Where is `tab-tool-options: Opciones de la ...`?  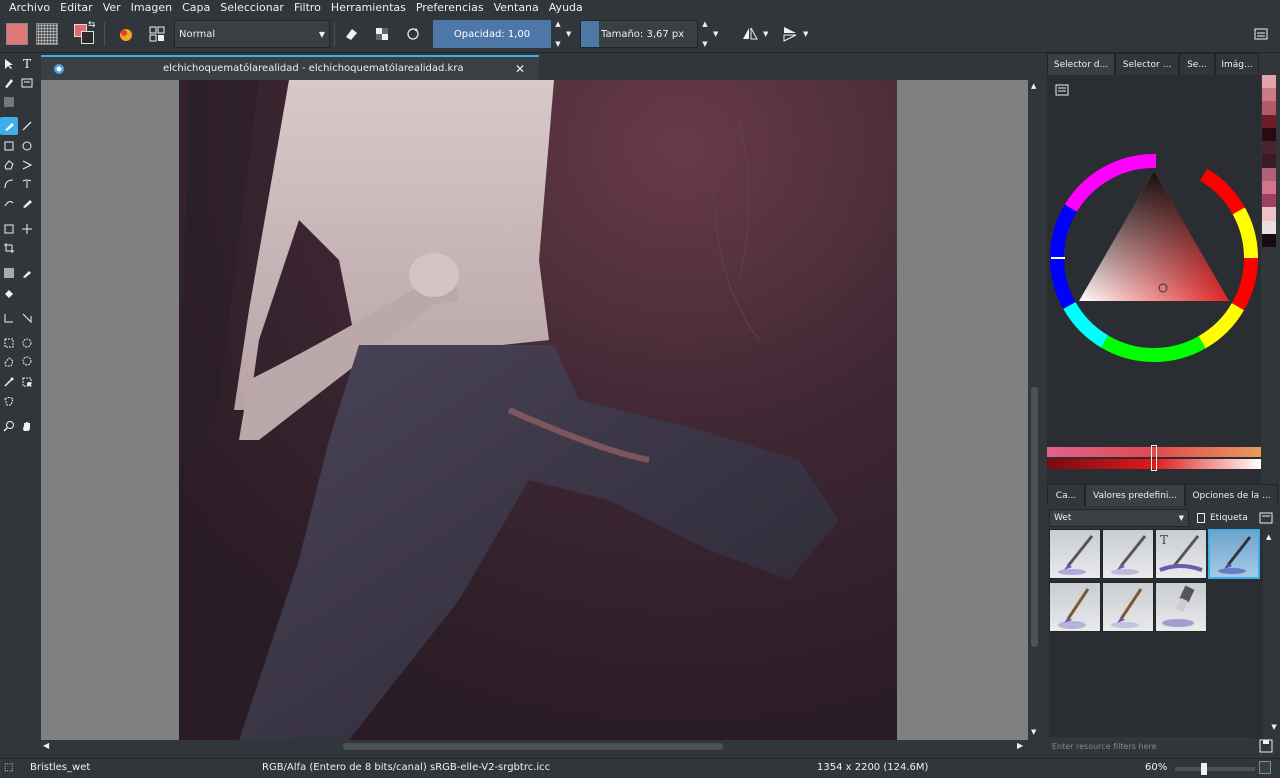 tab-tool-options: Opciones de la ... is located at coordinates (1231, 495).